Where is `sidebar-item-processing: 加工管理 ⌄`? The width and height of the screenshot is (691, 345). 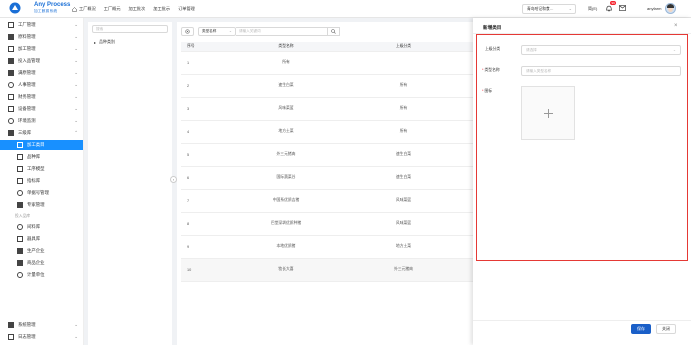
sidebar-item-processing: 加工管理 ⌄ is located at coordinates (41, 49).